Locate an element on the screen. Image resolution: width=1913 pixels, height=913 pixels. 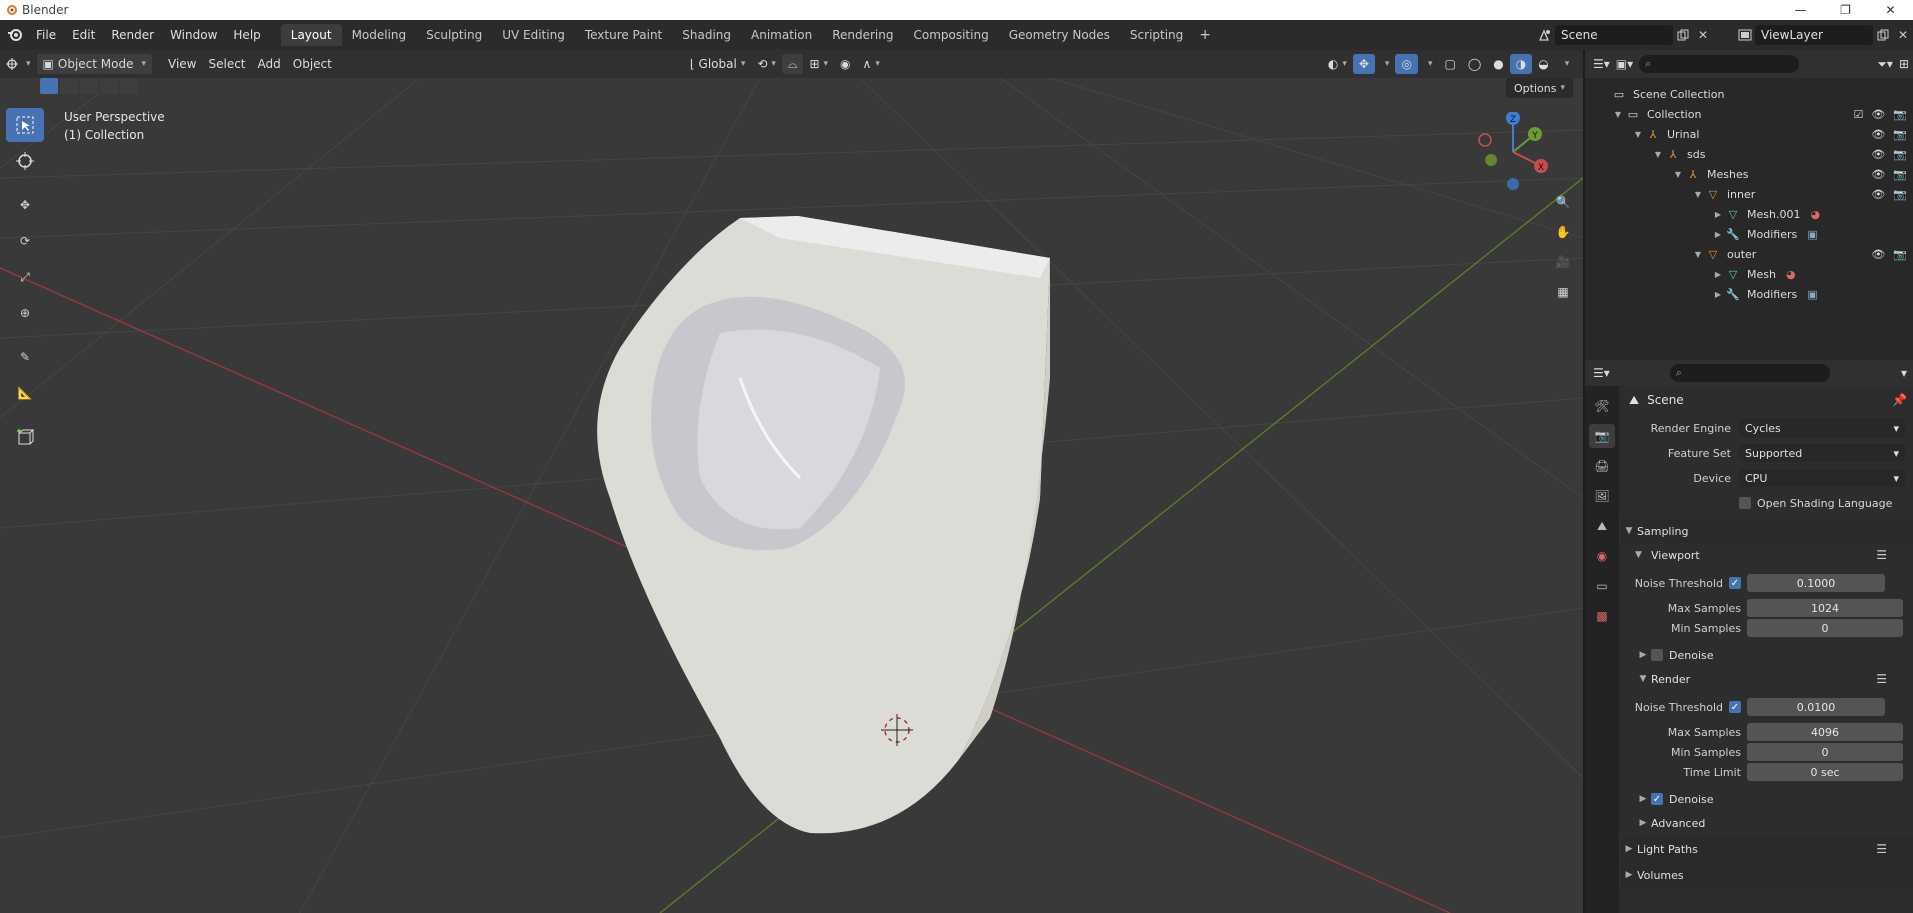
world-tab-icon: ◉ is located at coordinates (1602, 556).